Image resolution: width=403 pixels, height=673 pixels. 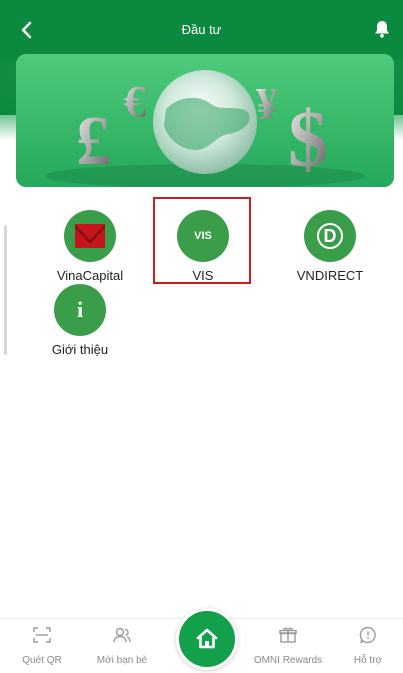 I want to click on vis-logo-icon: VIS, so click(x=203, y=236).